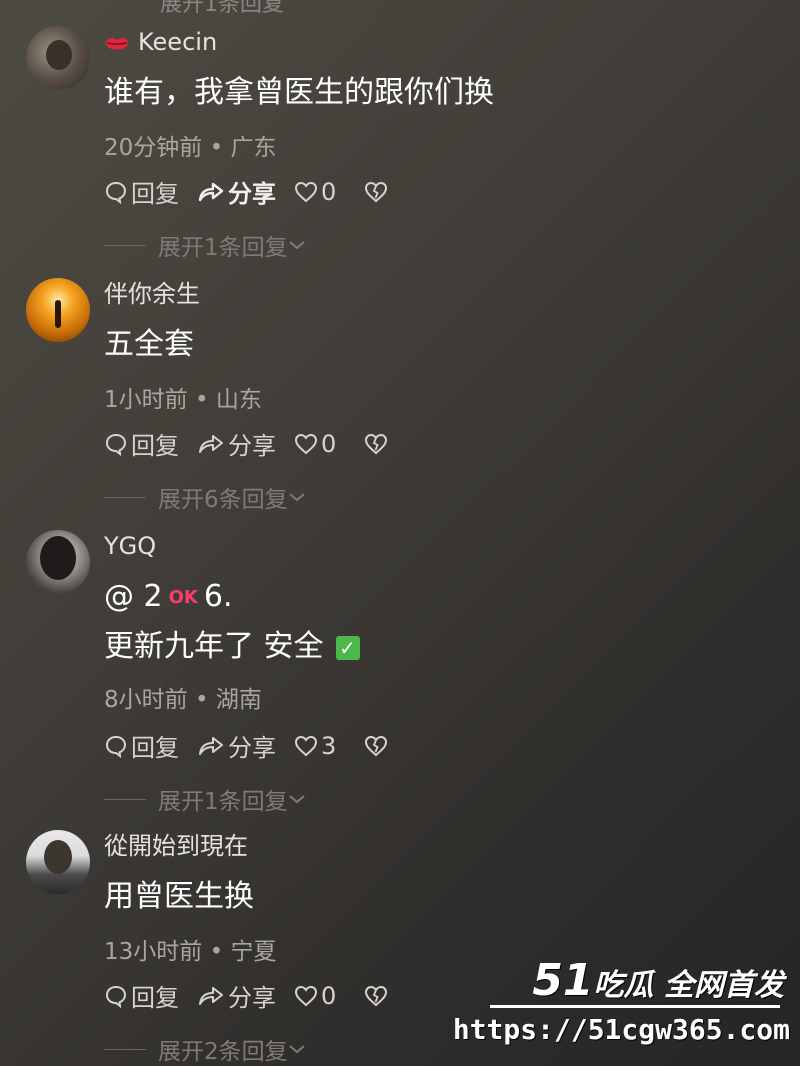  I want to click on comment-location: 湖南, so click(238, 700).